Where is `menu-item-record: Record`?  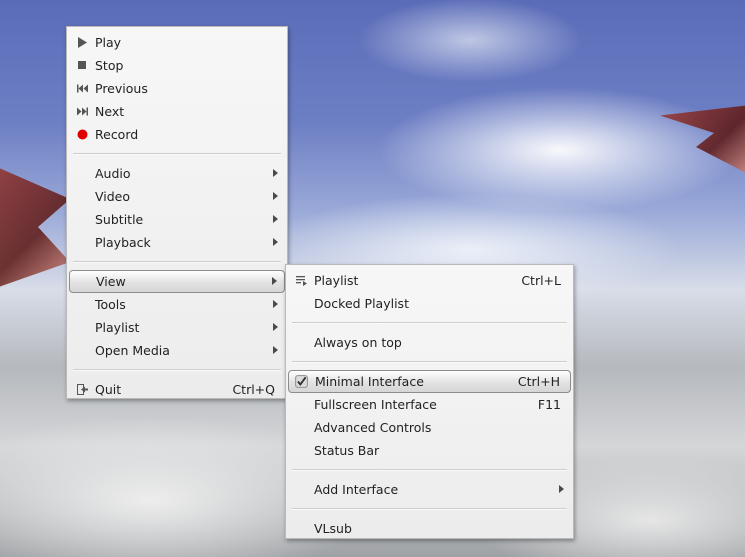 menu-item-record: Record is located at coordinates (177, 134).